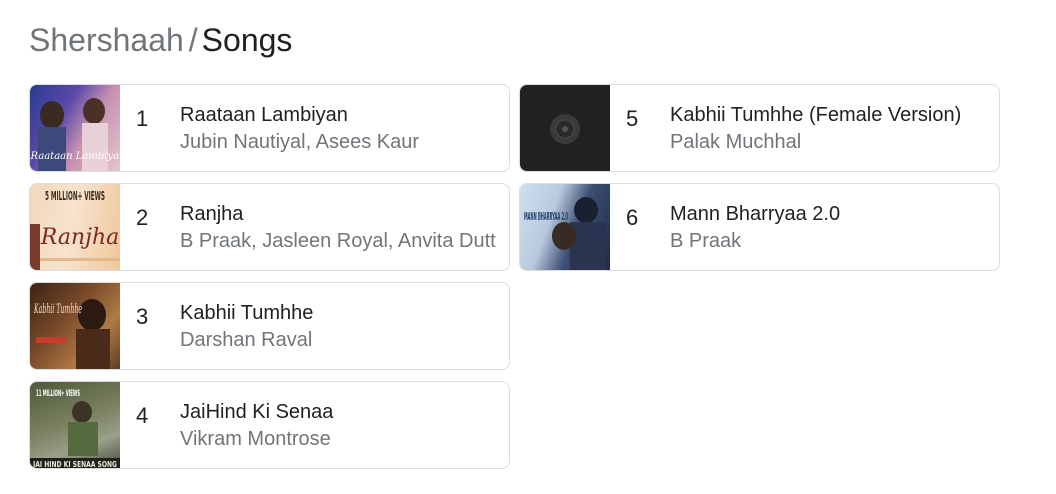  What do you see at coordinates (338, 241) in the screenshot?
I see `song-artist: B Praak, Jasleen Royal, Anvita Dutt` at bounding box center [338, 241].